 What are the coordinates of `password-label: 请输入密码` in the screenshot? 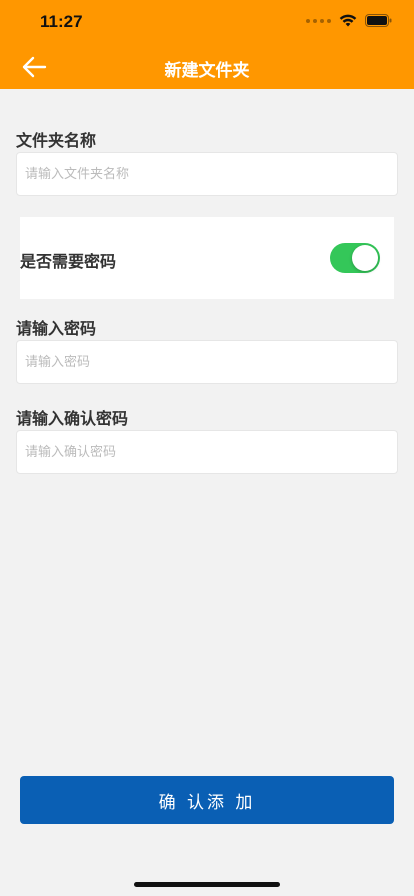 It's located at (56, 328).